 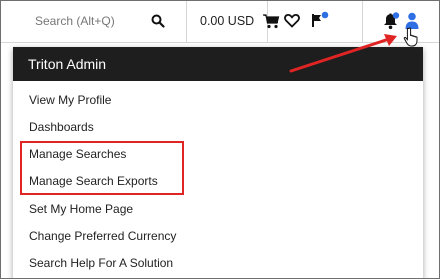 I want to click on menu-item-set-my-home-page: Set My Home Page, so click(x=81, y=209).